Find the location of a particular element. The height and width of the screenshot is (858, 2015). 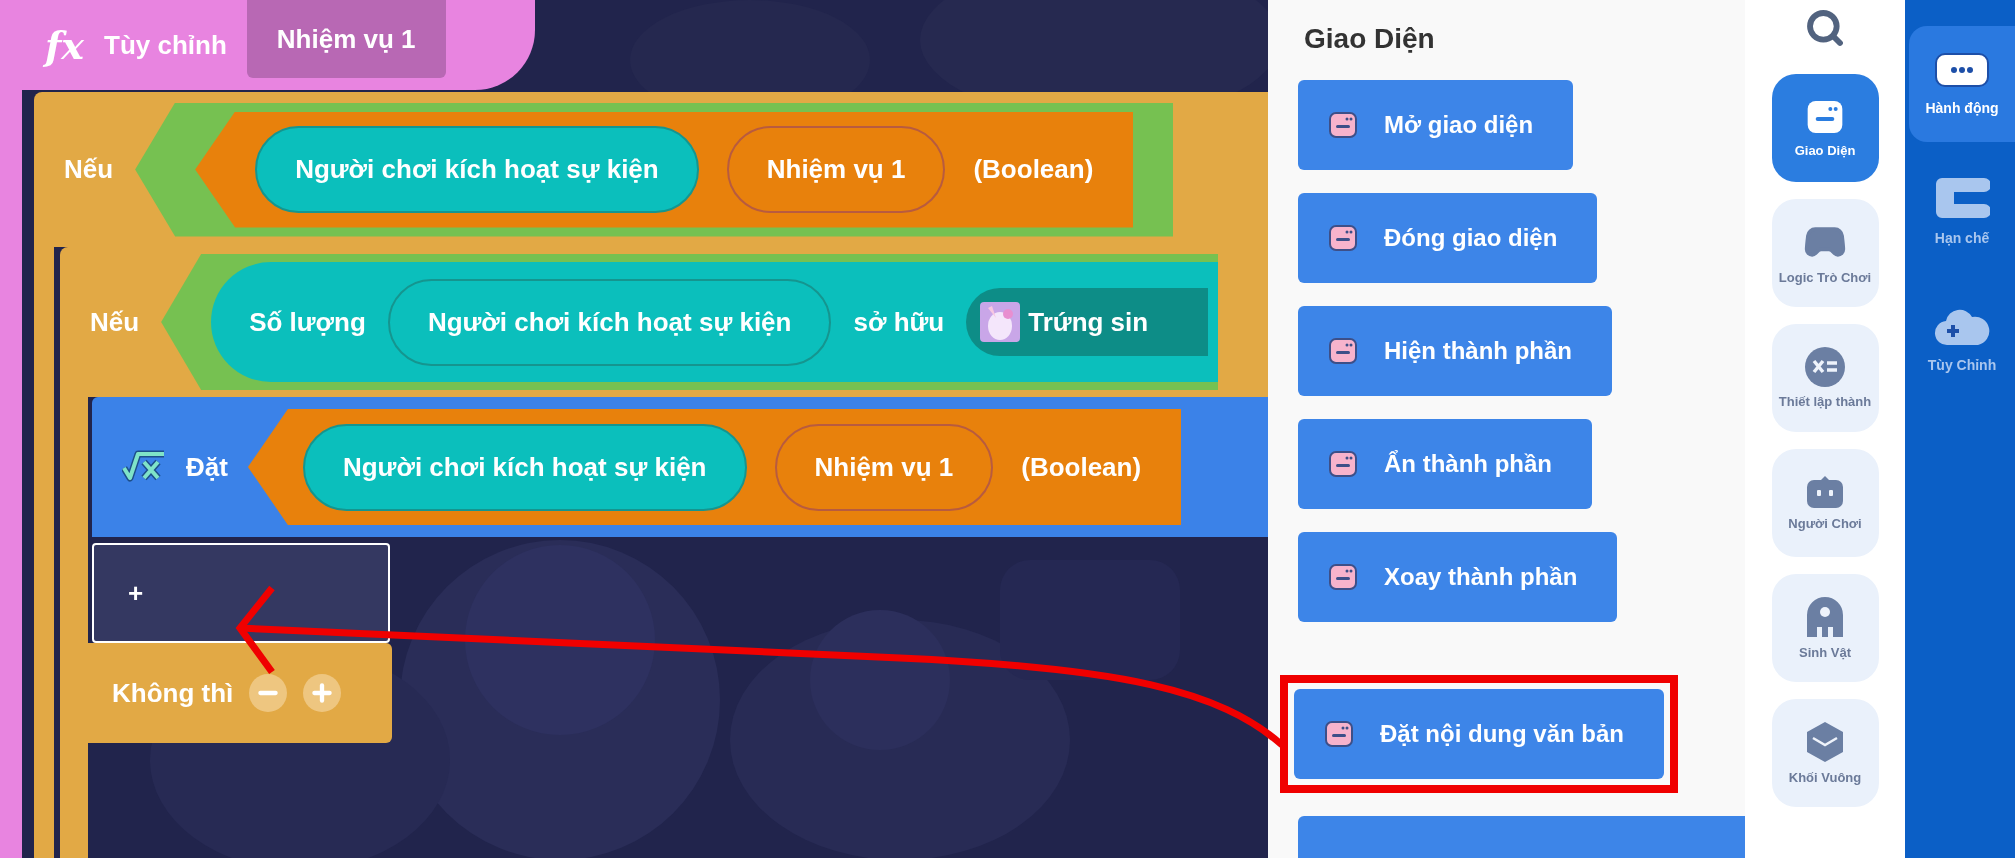

category-label: Thiết lập thành is located at coordinates (1825, 402).